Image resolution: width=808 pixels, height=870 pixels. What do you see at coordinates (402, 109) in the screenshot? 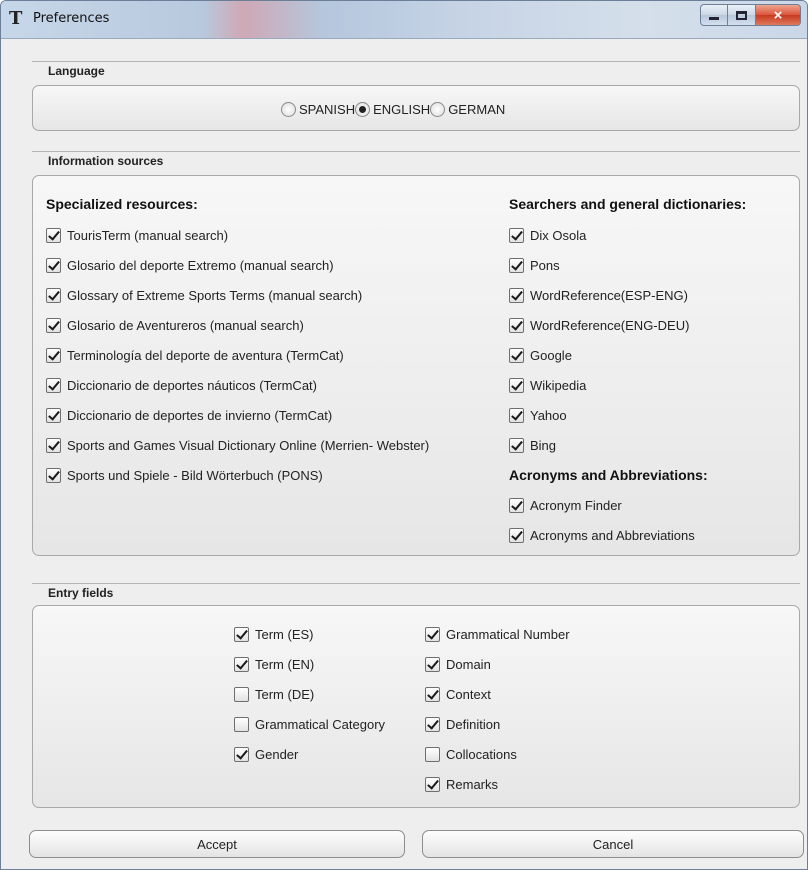
I see `radio-english-label: ENGLISH` at bounding box center [402, 109].